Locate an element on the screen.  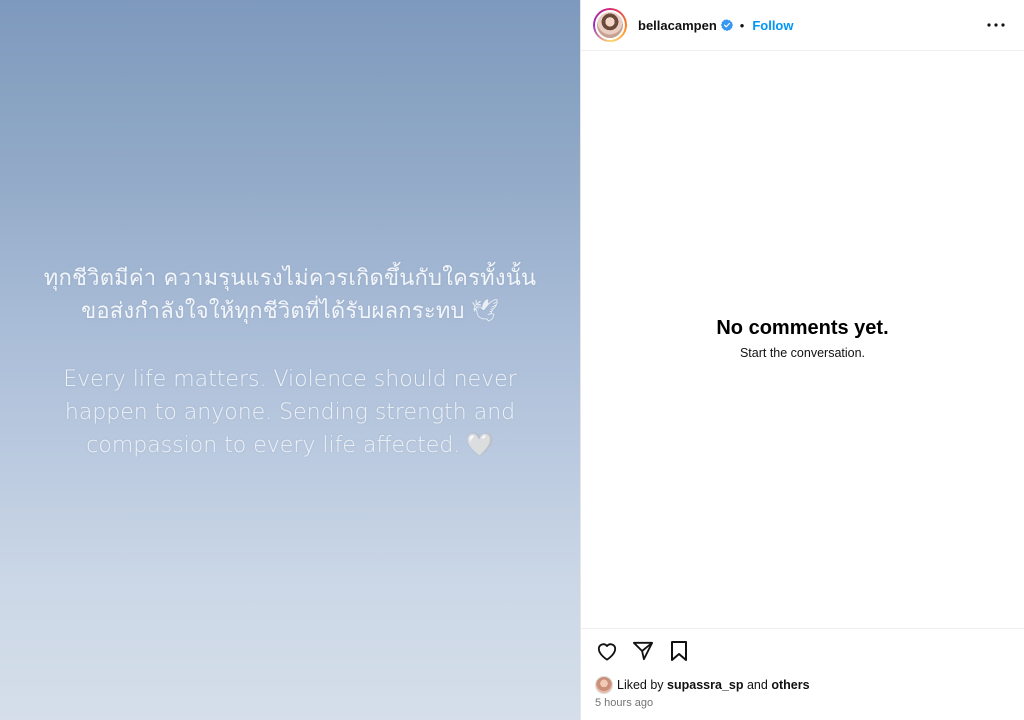
post-actions-bar is located at coordinates (802, 650).